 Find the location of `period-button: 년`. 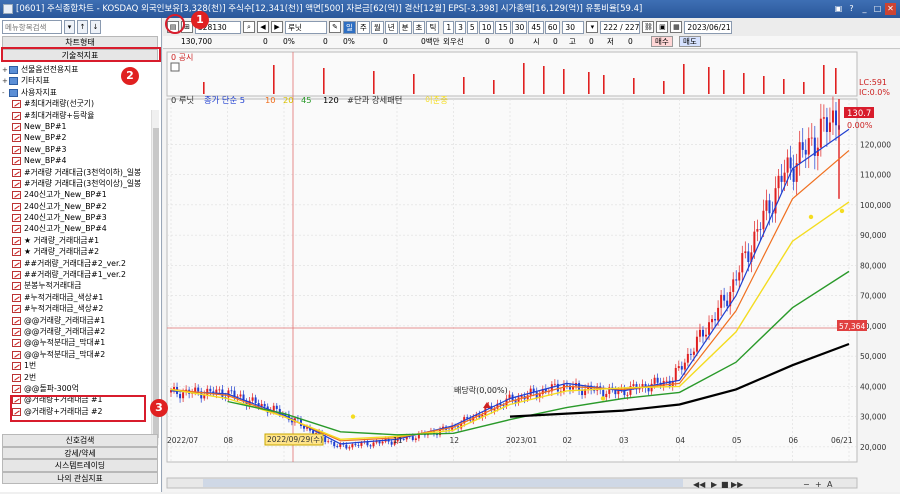

period-button: 년 is located at coordinates (391, 27).